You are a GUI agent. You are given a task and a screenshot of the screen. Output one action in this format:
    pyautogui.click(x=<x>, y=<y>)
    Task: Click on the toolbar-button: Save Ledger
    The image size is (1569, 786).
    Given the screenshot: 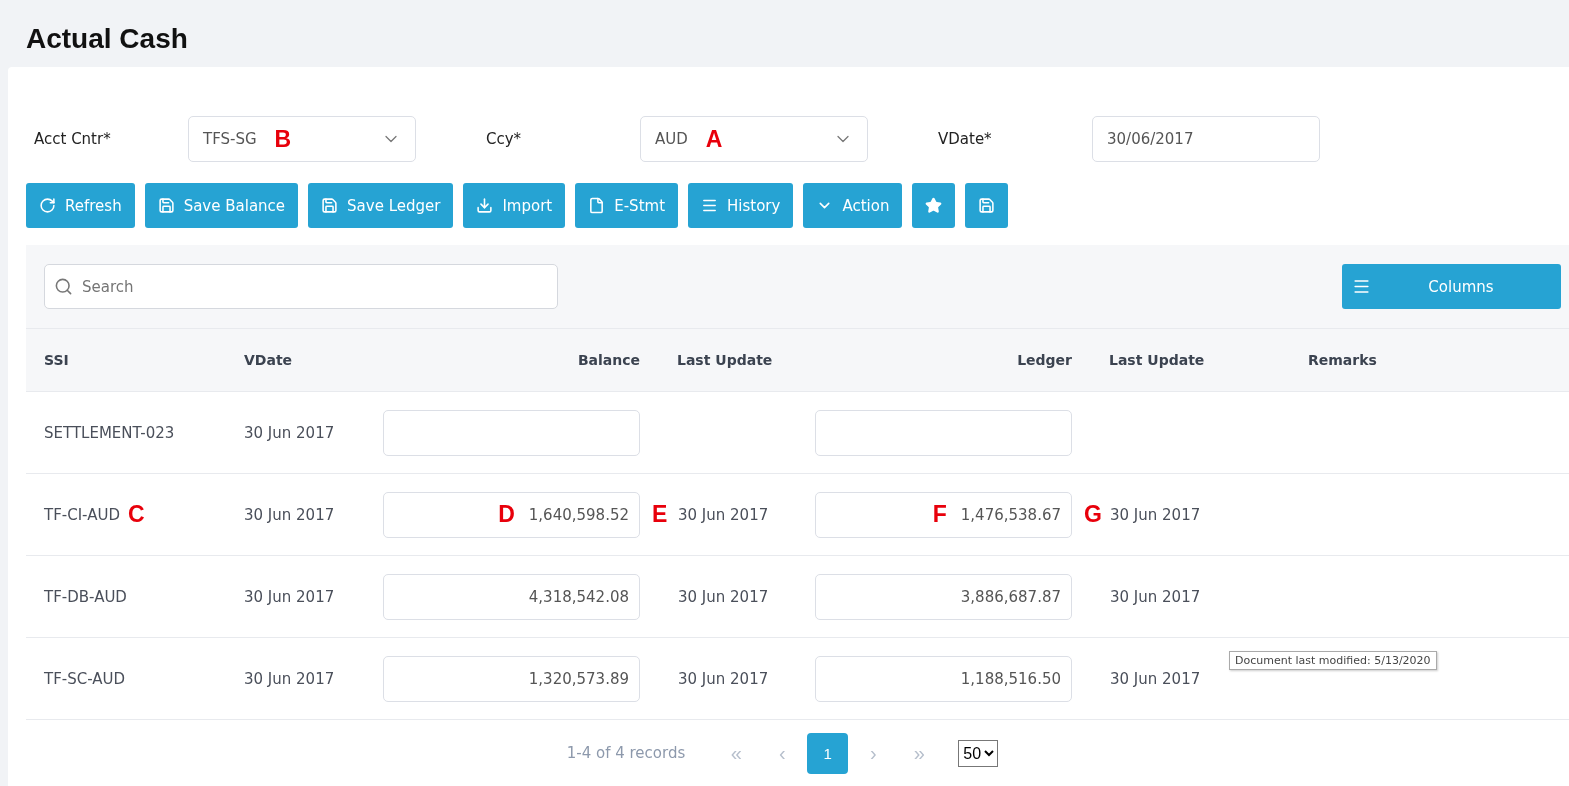 What is the action you would take?
    pyautogui.click(x=381, y=205)
    